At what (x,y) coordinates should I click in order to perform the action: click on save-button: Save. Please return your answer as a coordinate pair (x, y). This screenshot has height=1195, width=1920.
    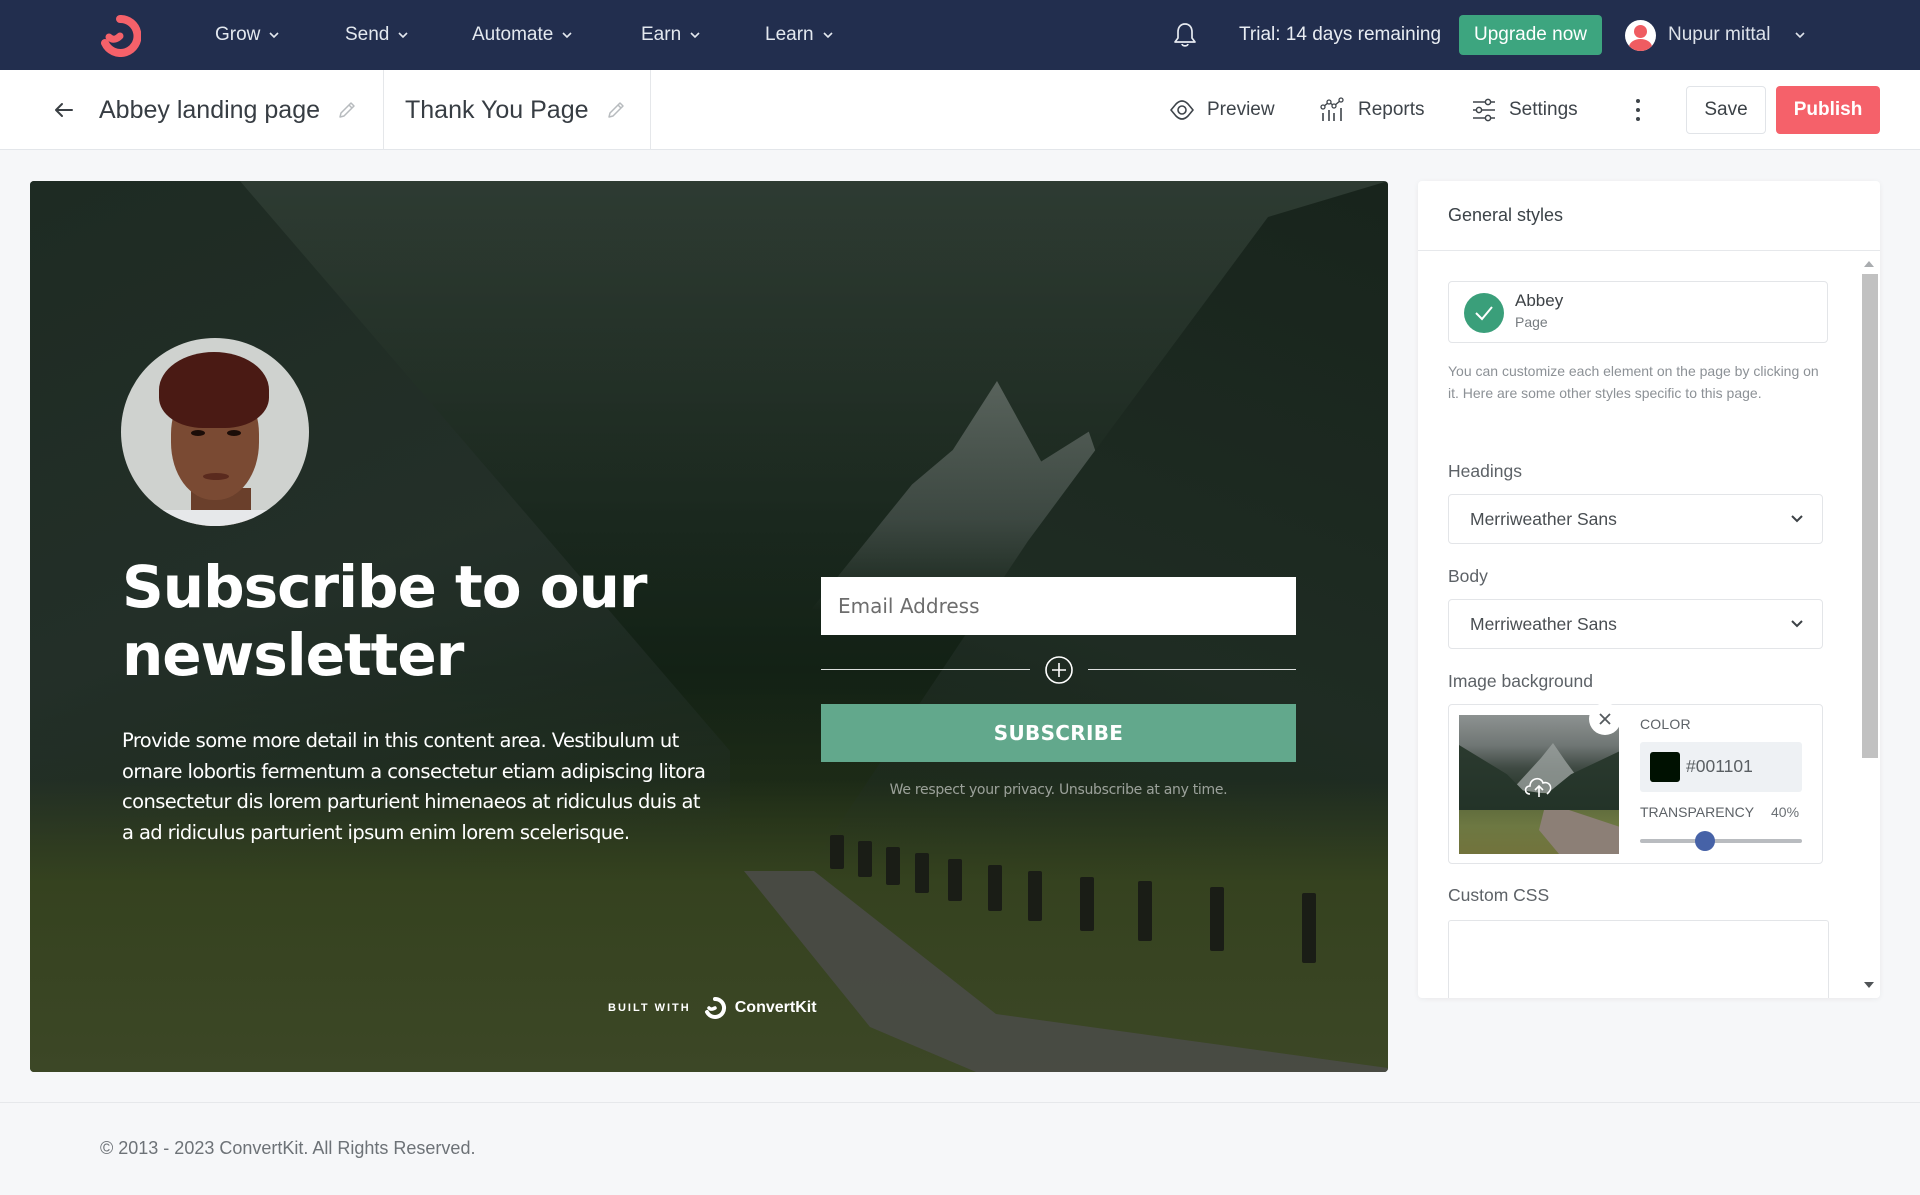
    Looking at the image, I should click on (1726, 110).